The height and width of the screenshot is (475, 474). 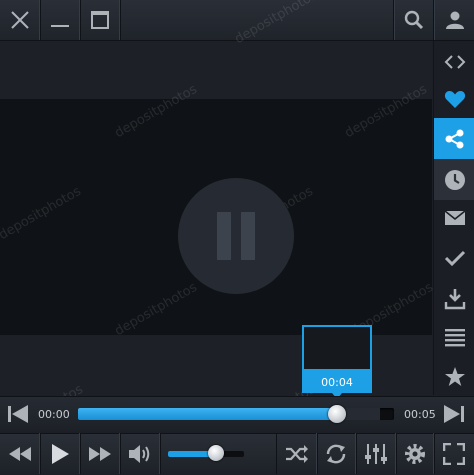 What do you see at coordinates (420, 414) in the screenshot?
I see `total-time: 00:05` at bounding box center [420, 414].